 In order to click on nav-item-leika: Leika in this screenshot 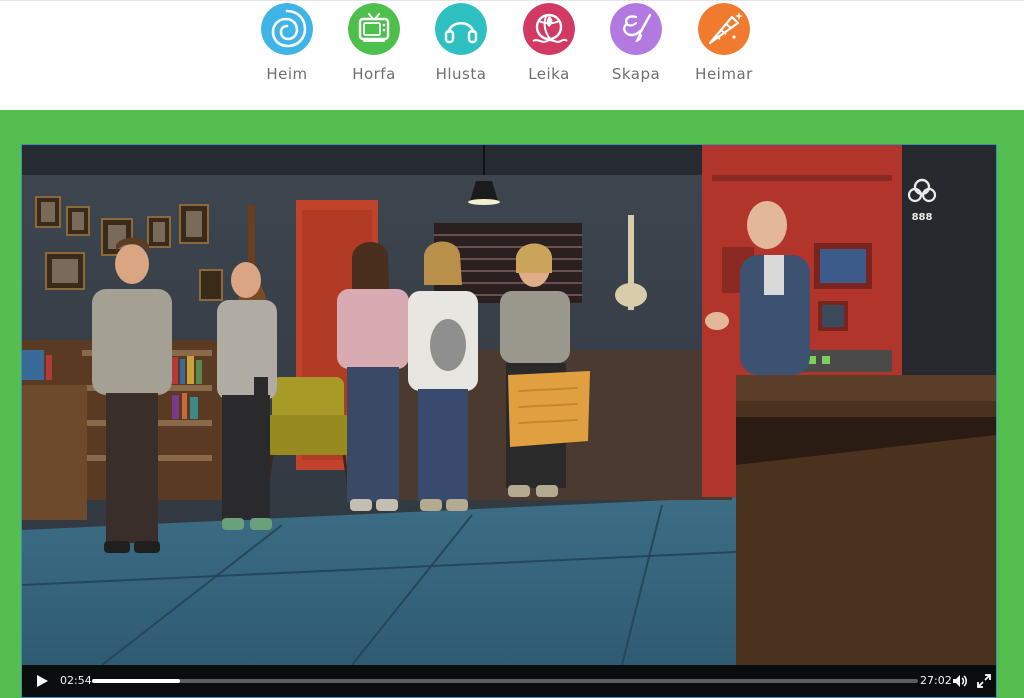, I will do `click(549, 43)`.